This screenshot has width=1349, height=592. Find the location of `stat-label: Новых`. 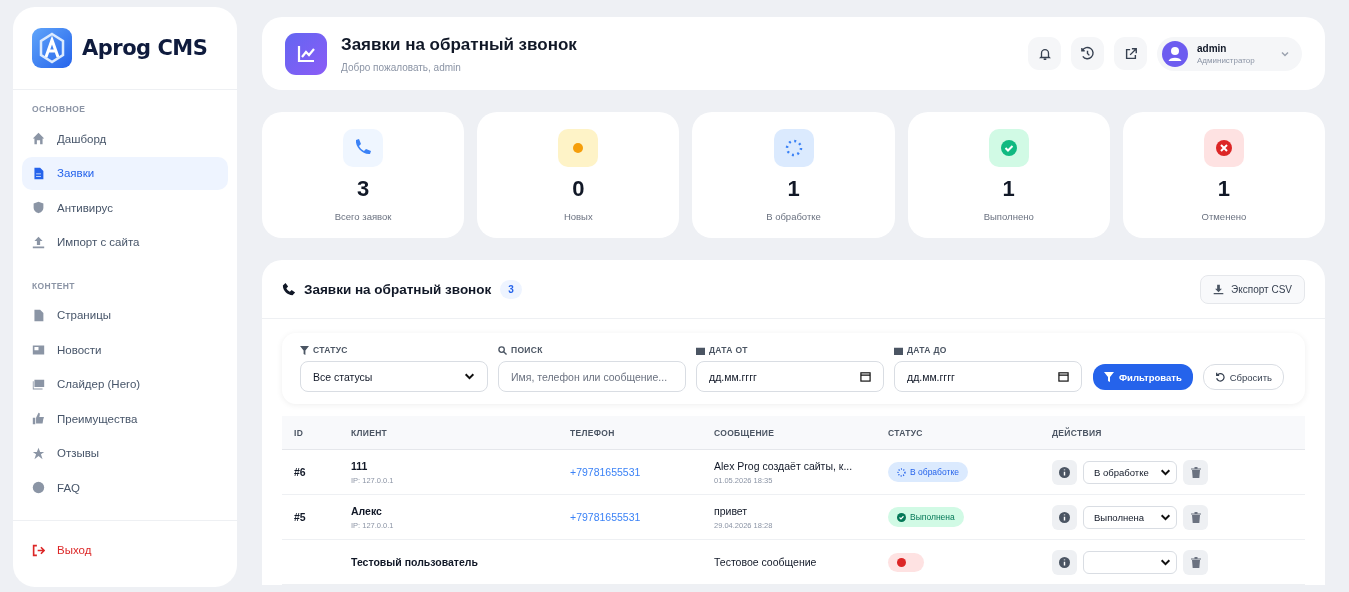

stat-label: Новых is located at coordinates (578, 216).